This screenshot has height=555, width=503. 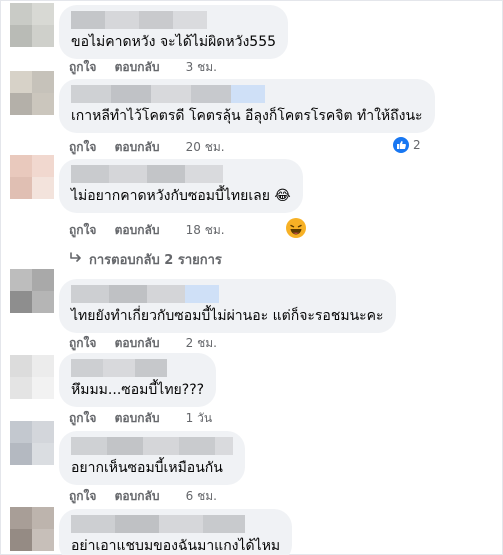 What do you see at coordinates (401, 145) in the screenshot?
I see `like-reaction-icon` at bounding box center [401, 145].